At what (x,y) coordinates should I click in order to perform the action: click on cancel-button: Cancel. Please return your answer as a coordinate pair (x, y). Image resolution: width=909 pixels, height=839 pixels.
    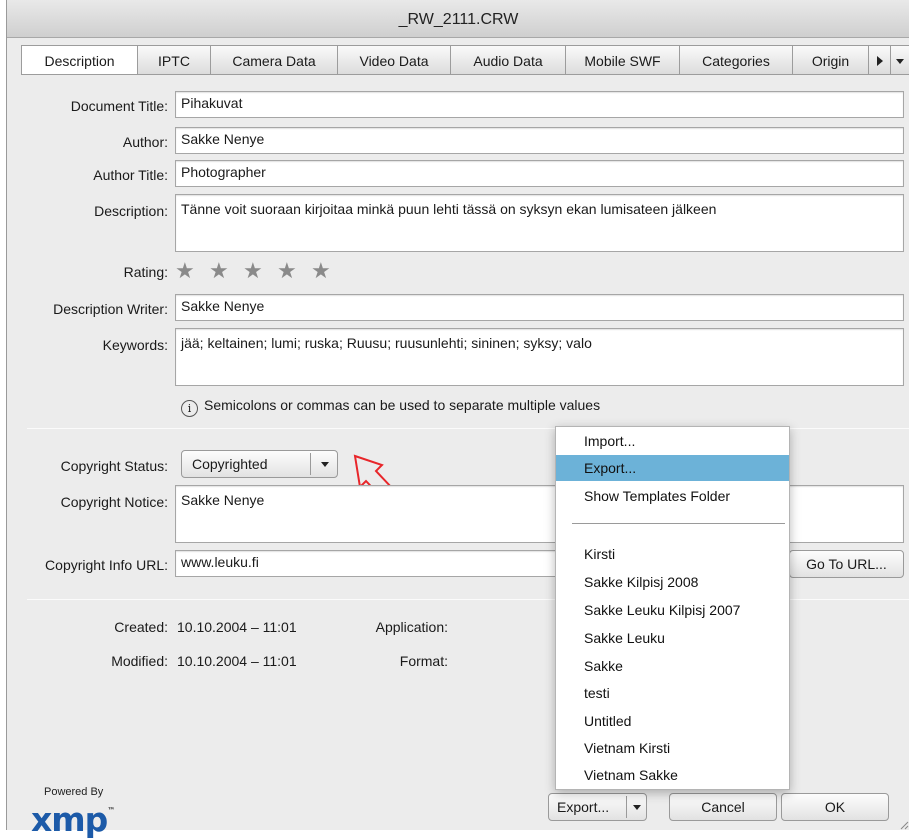
    Looking at the image, I should click on (723, 807).